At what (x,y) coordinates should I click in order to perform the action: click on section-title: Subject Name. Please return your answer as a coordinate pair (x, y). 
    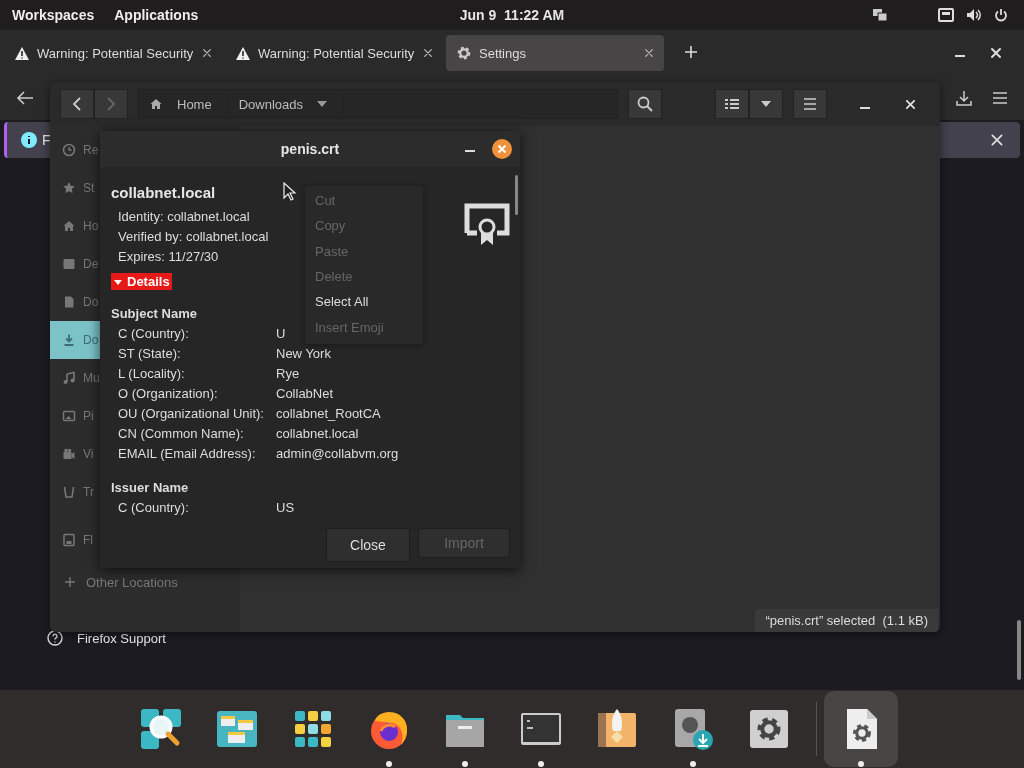
    Looking at the image, I should click on (154, 314).